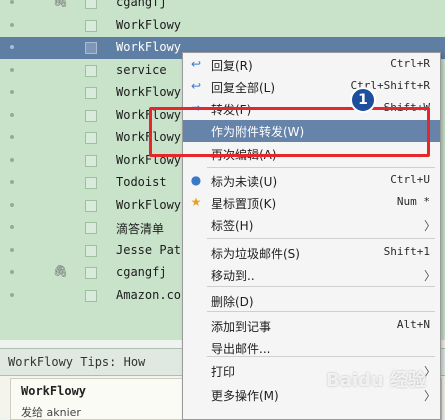 This screenshot has width=445, height=420. What do you see at coordinates (149, 249) in the screenshot?
I see `sender-name: Jesse Pat` at bounding box center [149, 249].